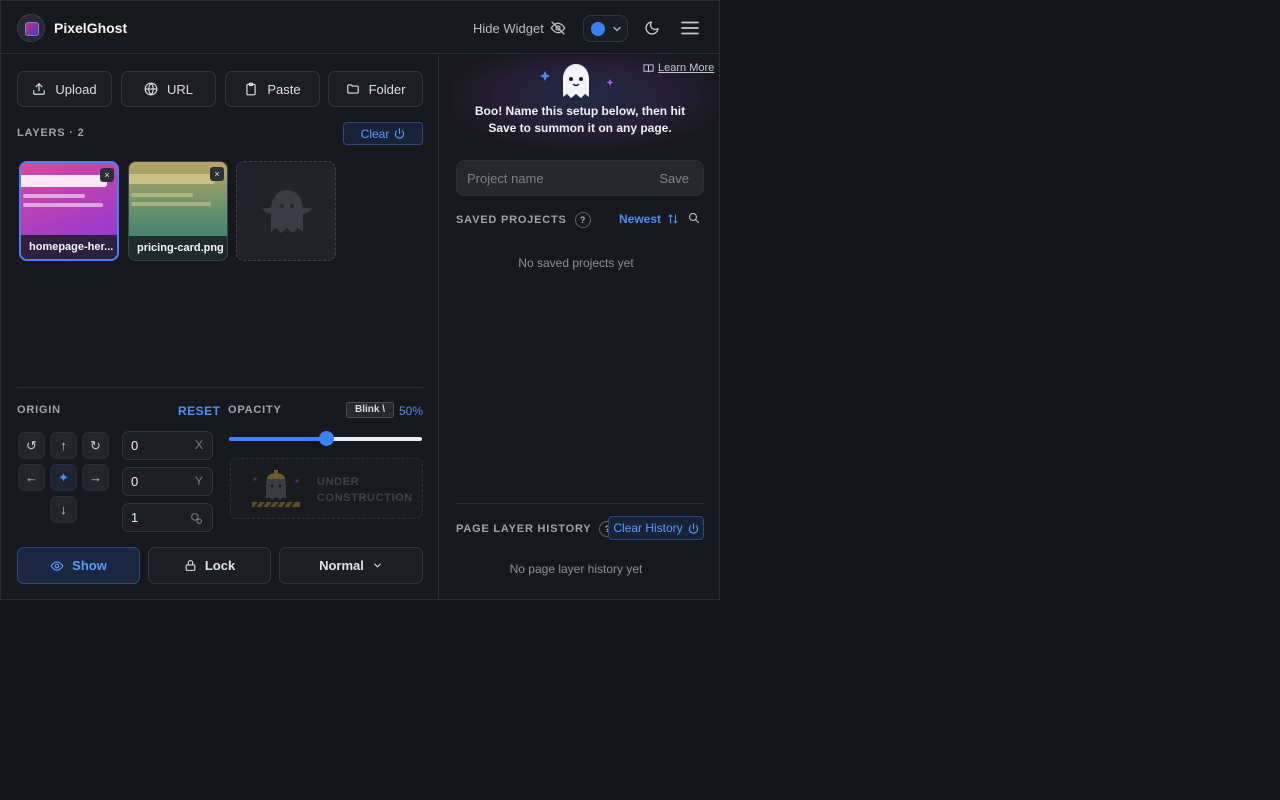 The width and height of the screenshot is (1280, 800). What do you see at coordinates (360, 27) in the screenshot?
I see `header: PixelGhost Hide Widget` at bounding box center [360, 27].